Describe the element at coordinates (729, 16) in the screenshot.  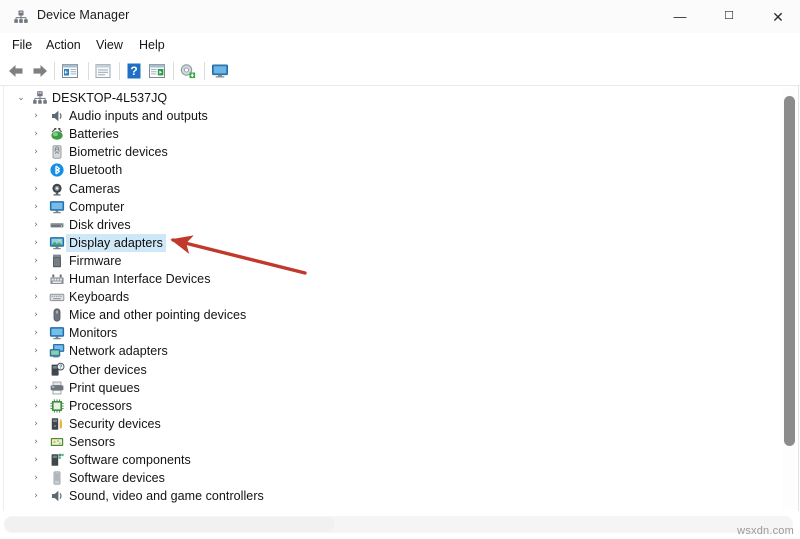
I see `maximize-button: ☐` at that location.